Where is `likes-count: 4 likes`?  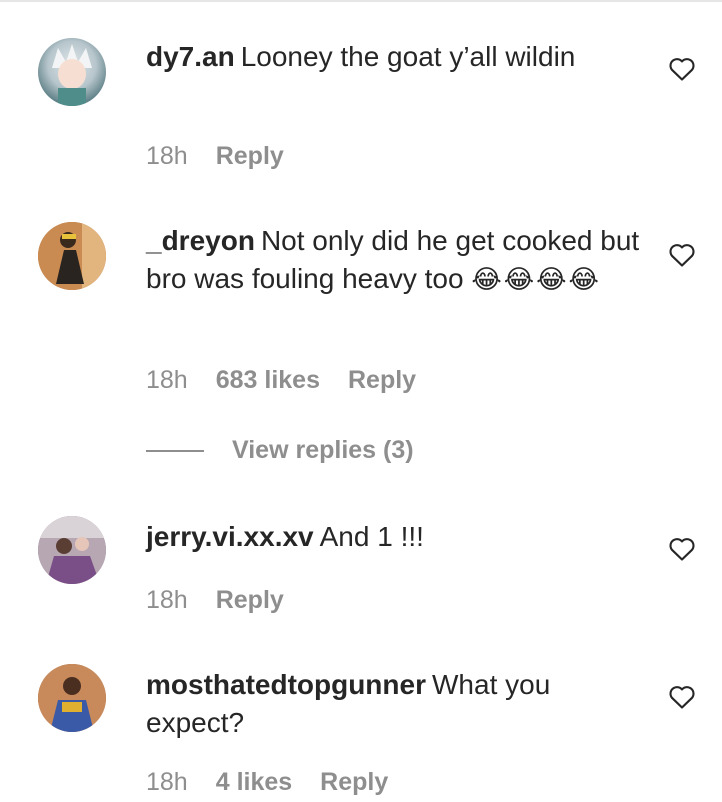 likes-count: 4 likes is located at coordinates (254, 782).